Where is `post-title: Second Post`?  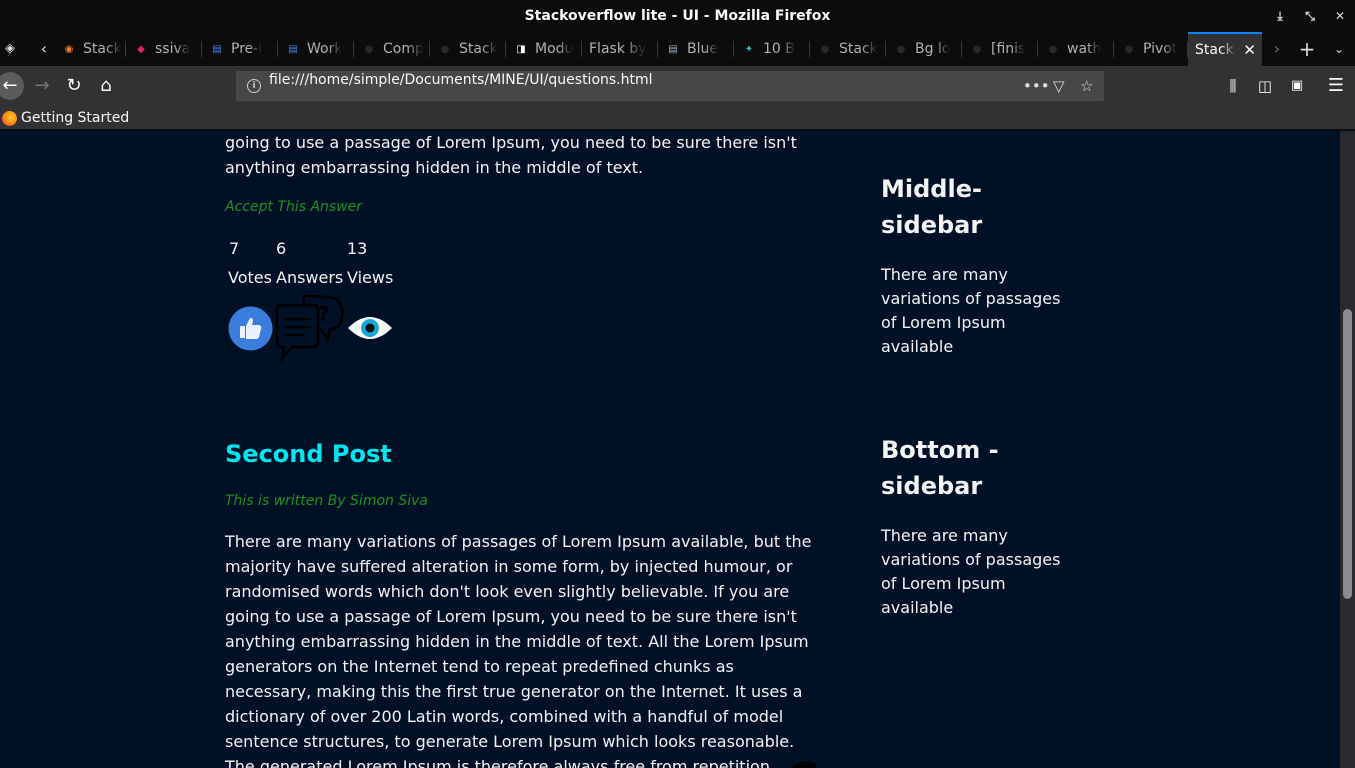 post-title: Second Post is located at coordinates (308, 454).